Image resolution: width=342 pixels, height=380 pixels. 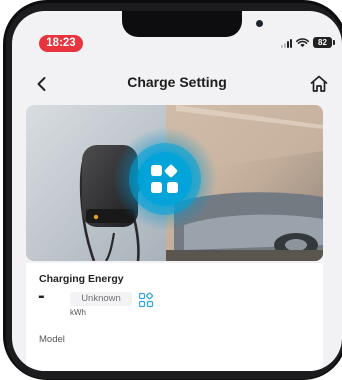 What do you see at coordinates (61, 43) in the screenshot?
I see `status-time: 18:23` at bounding box center [61, 43].